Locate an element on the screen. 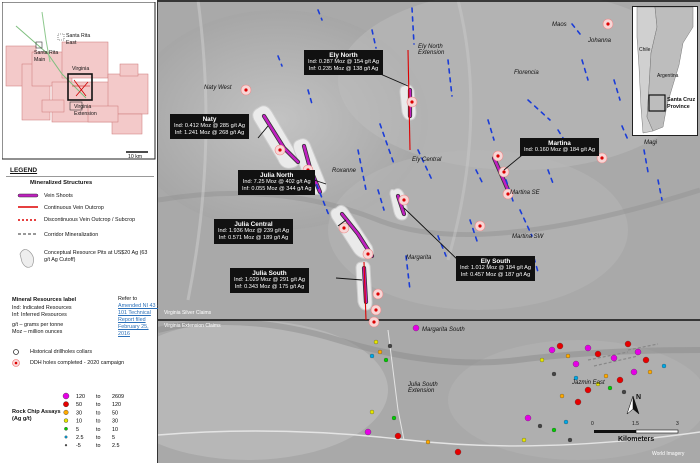 The width and height of the screenshot is (700, 463). report-link-line2: 101 Technical is located at coordinates (134, 313).